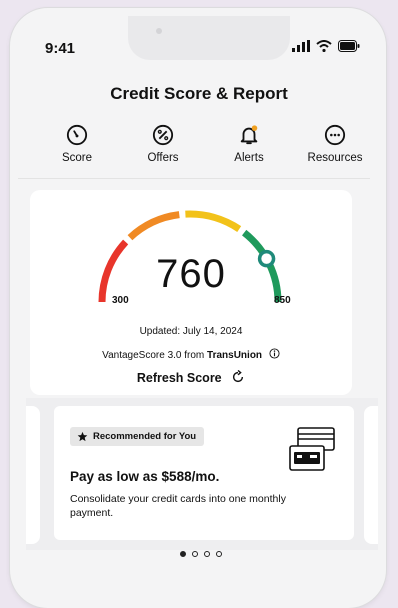  I want to click on gauge-segment-fair, so click(153, 226).